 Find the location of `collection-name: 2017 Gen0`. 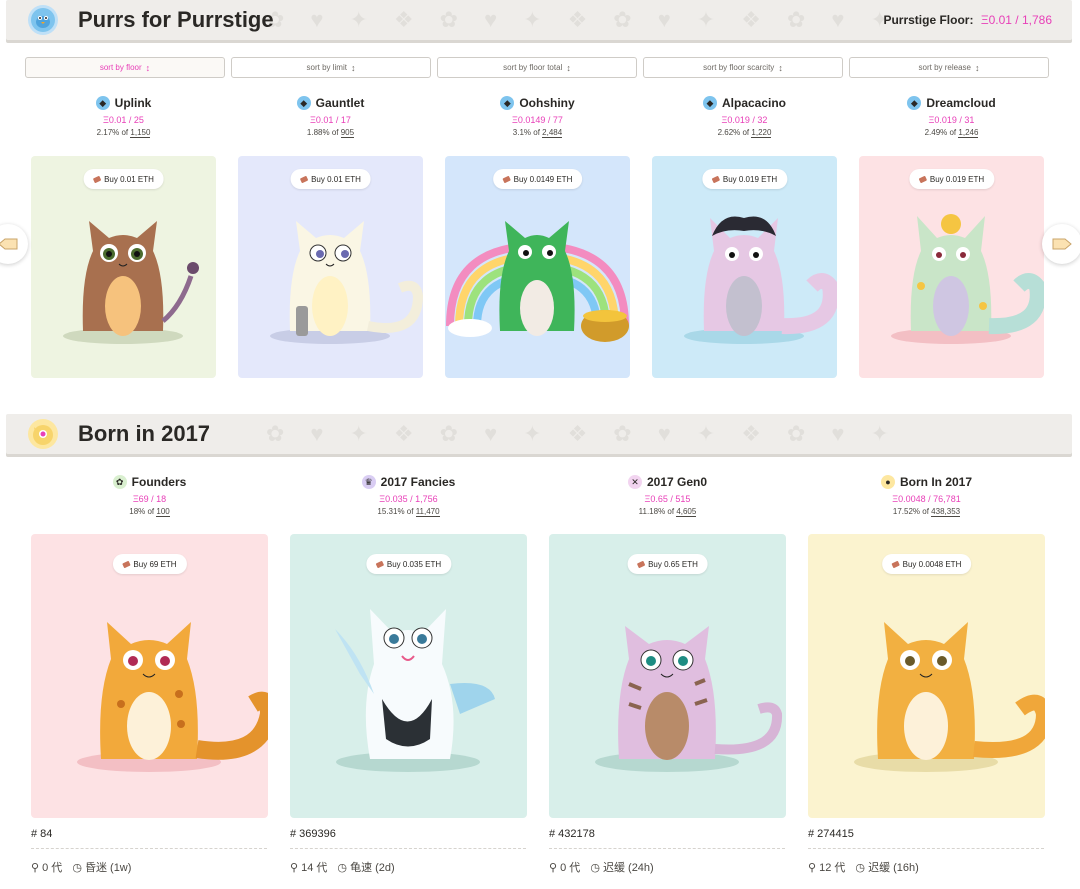

collection-name: 2017 Gen0 is located at coordinates (677, 482).